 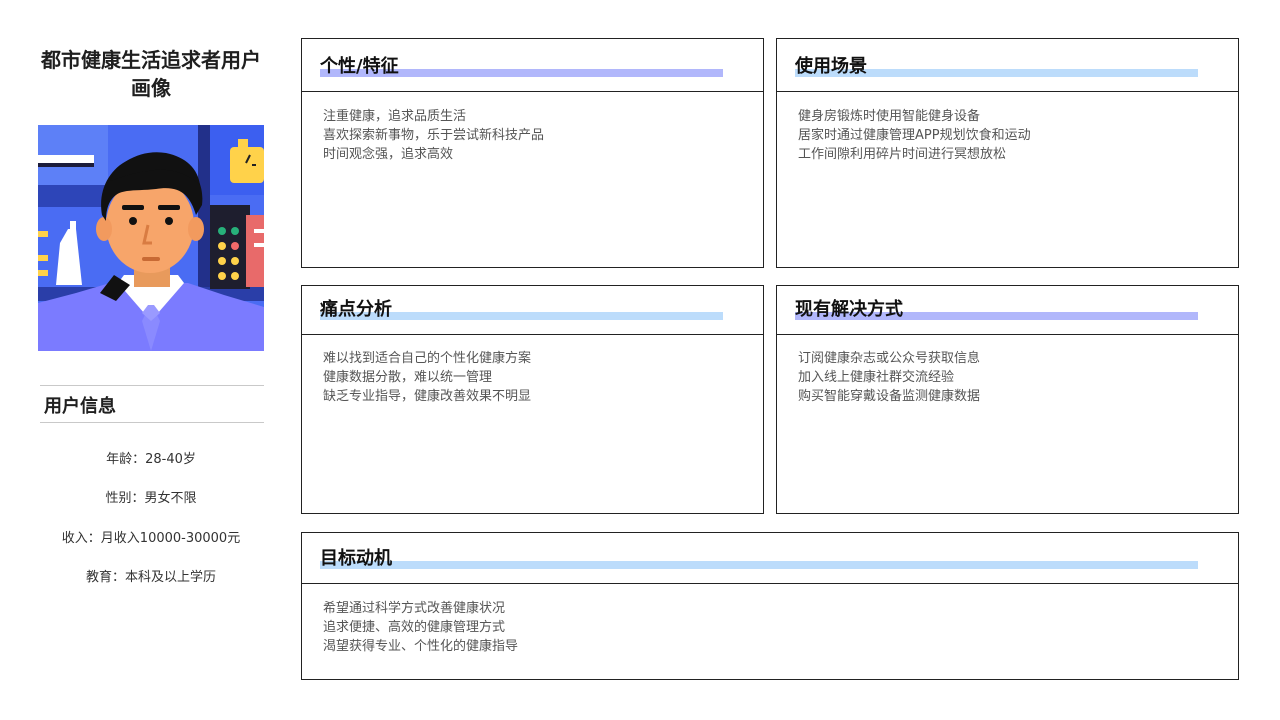 What do you see at coordinates (427, 396) in the screenshot?
I see `list-item: 缺乏专业指导，健康改善效果不明显` at bounding box center [427, 396].